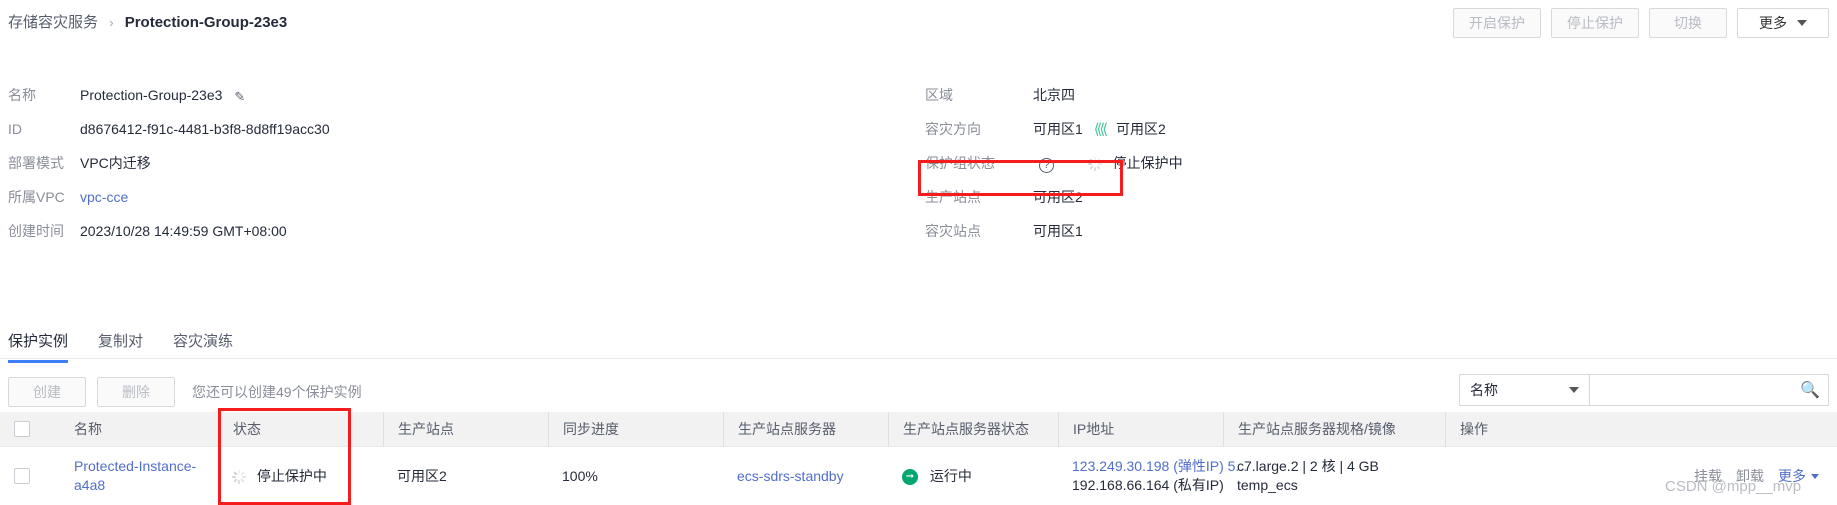 The image size is (1837, 505). What do you see at coordinates (1497, 23) in the screenshot?
I see `start-protection-button: 开启保护` at bounding box center [1497, 23].